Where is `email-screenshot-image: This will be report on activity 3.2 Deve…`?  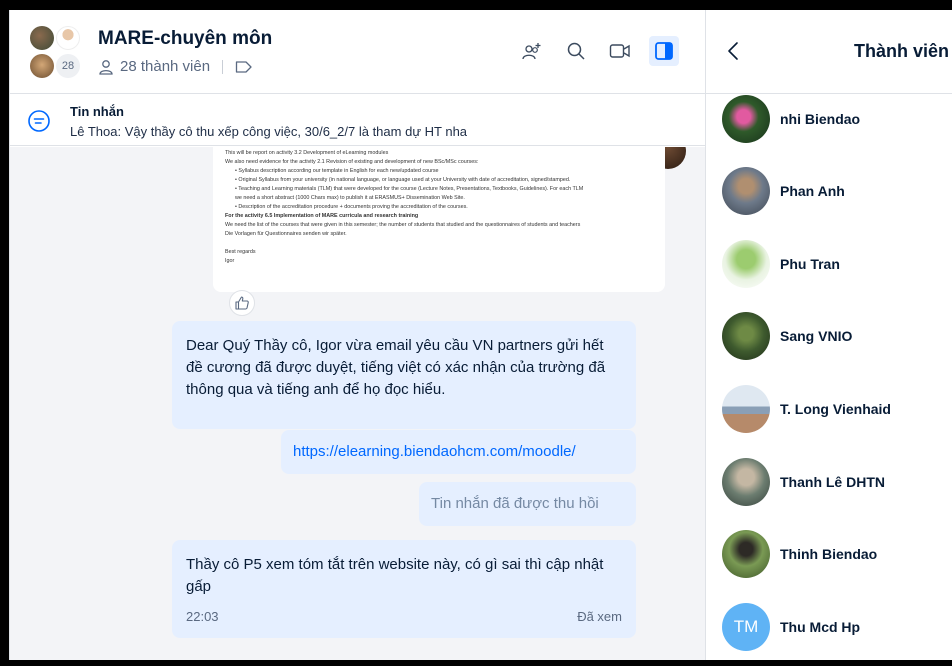 email-screenshot-image: This will be report on activity 3.2 Deve… is located at coordinates (439, 219).